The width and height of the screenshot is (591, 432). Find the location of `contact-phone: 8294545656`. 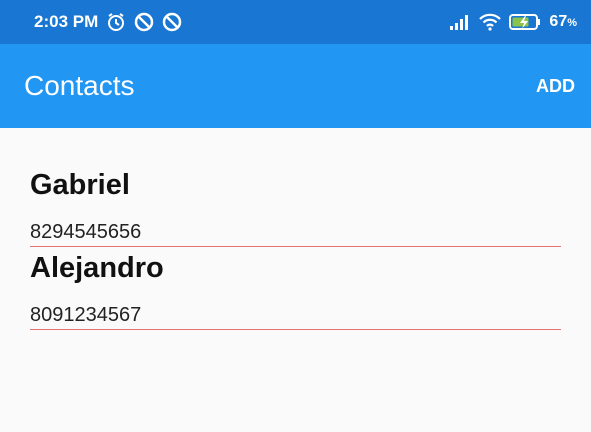

contact-phone: 8294545656 is located at coordinates (295, 231).